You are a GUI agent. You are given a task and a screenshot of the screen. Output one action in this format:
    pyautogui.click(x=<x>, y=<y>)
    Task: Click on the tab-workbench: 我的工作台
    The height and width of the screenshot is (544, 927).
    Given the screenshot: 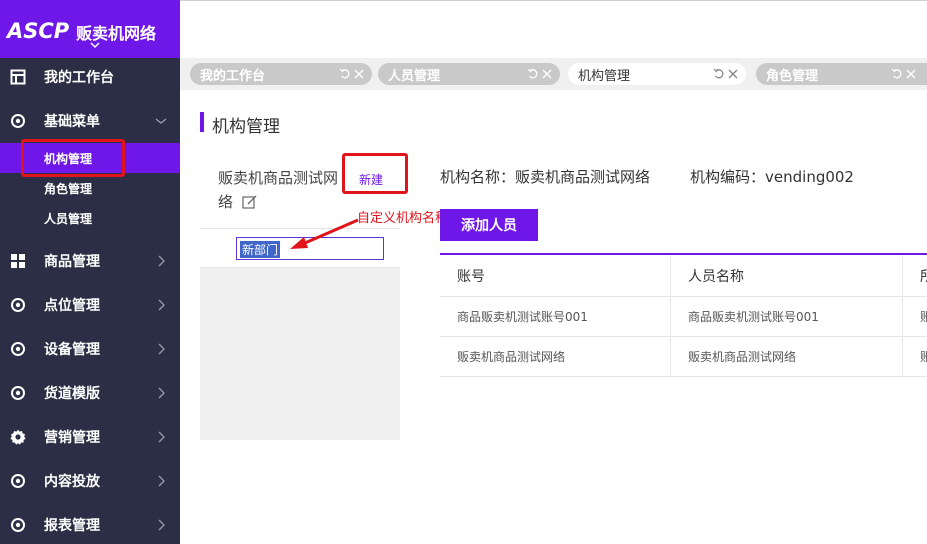 What is the action you would take?
    pyautogui.click(x=281, y=74)
    